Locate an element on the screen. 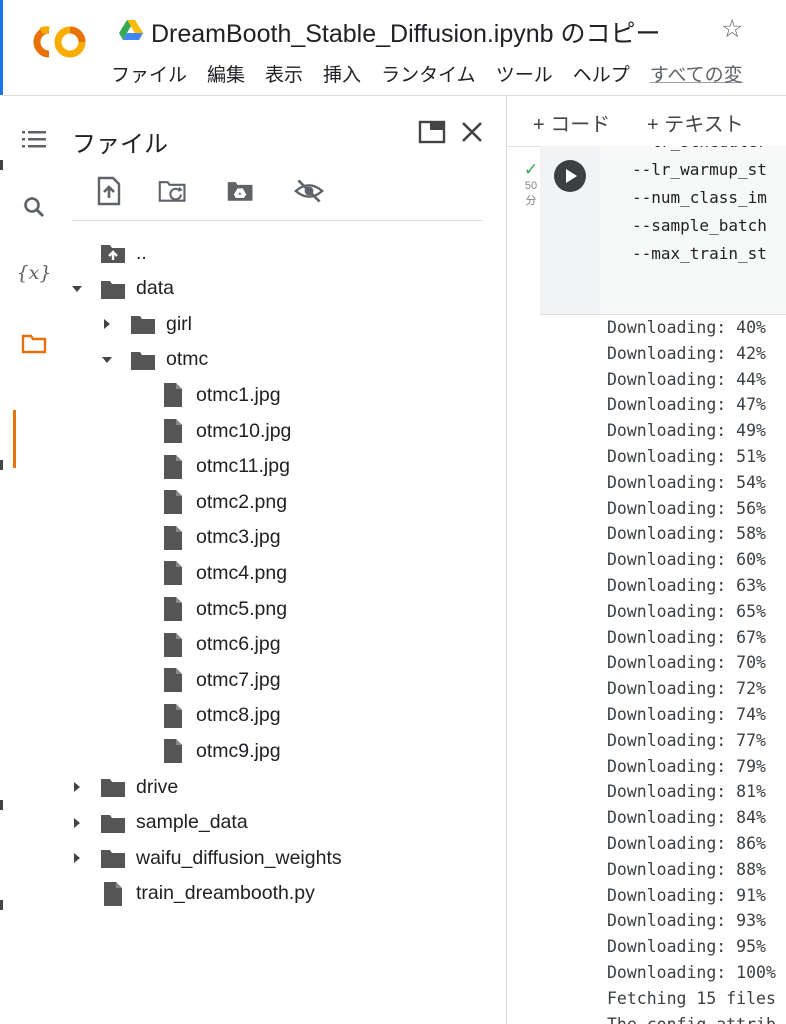 This screenshot has height=1024, width=786. tree-item-label: data is located at coordinates (155, 288).